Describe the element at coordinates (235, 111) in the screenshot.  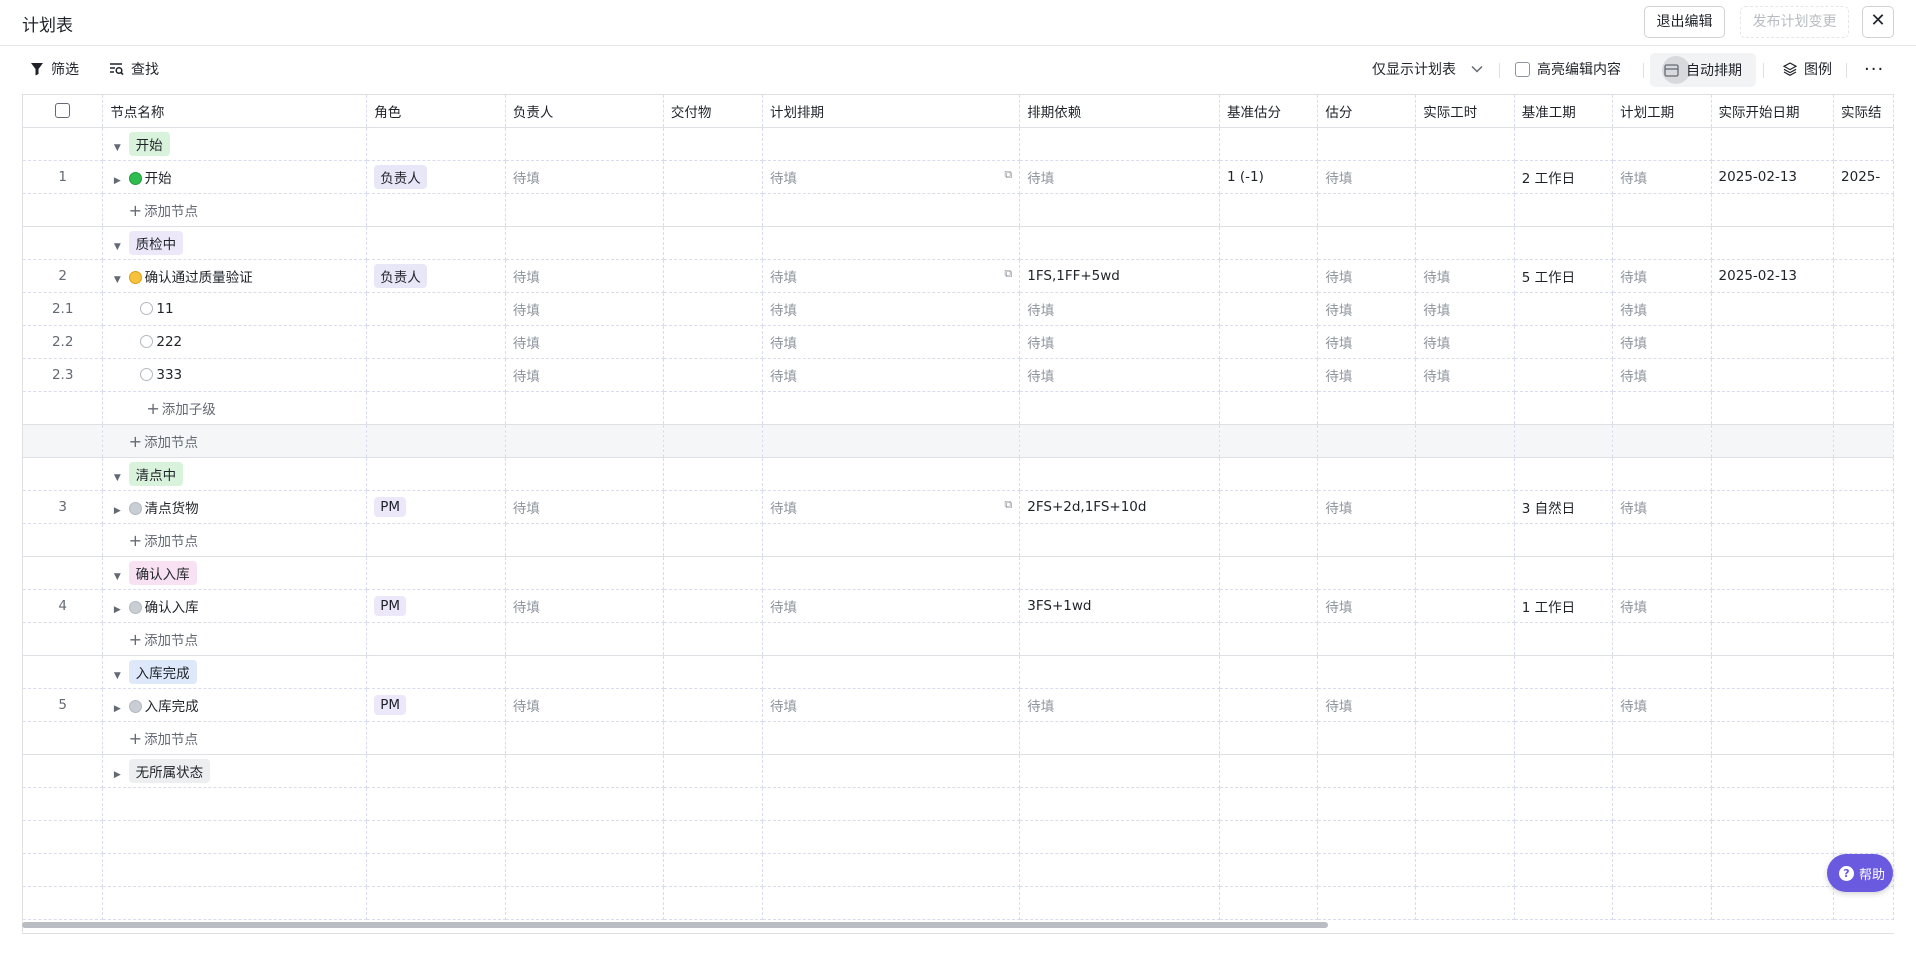
I see `column-header: 节点名称` at that location.